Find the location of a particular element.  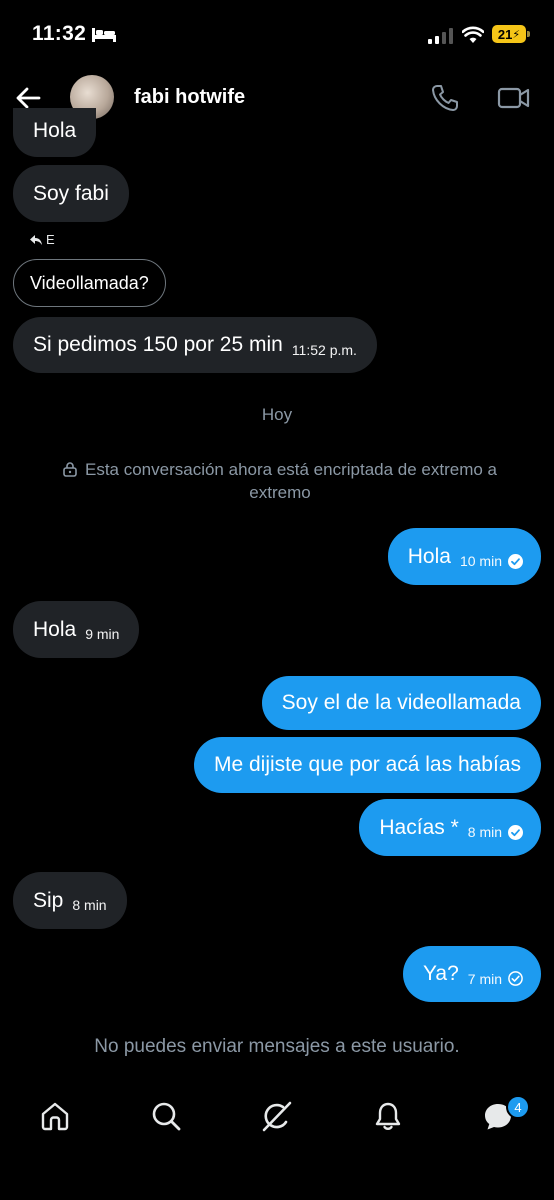

grok-icon is located at coordinates (277, 1116).